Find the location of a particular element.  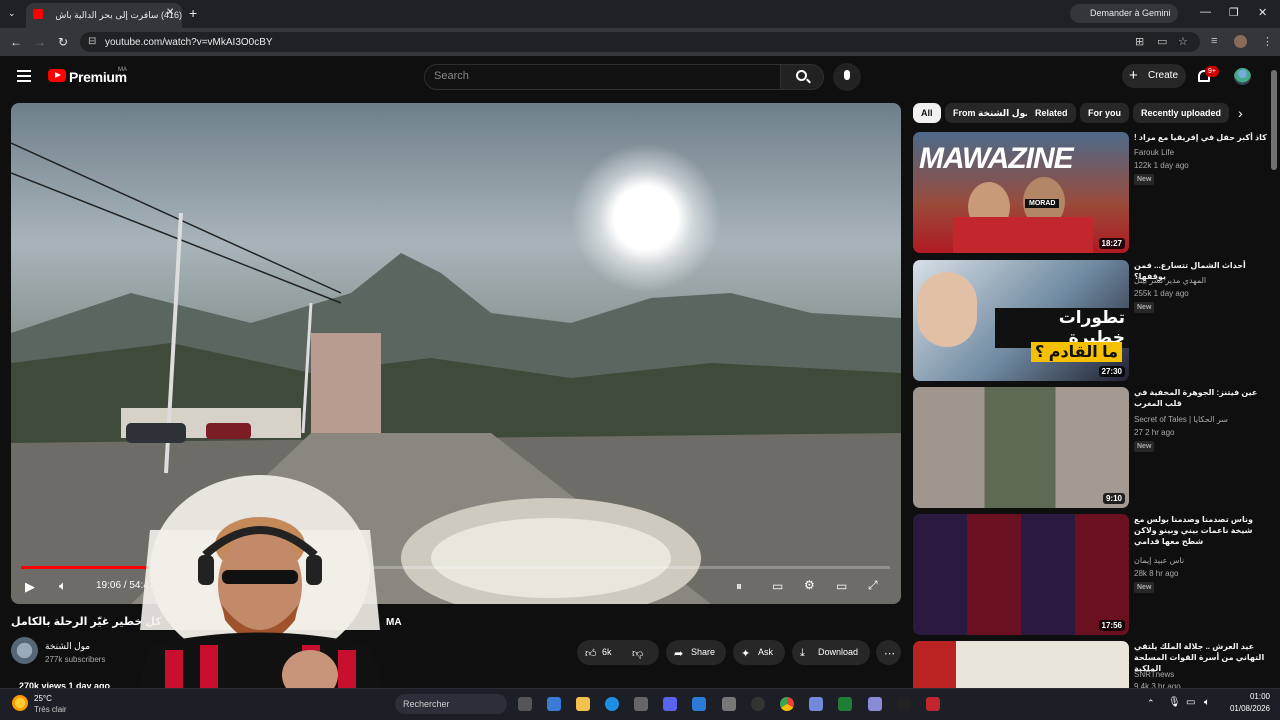

tray-chevron-icon: ⌃ is located at coordinates (1151, 703).